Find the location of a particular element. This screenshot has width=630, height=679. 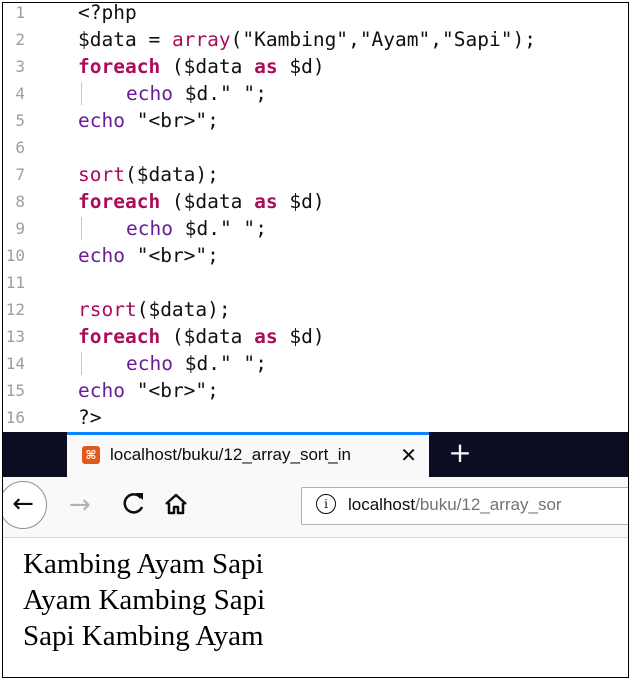

url-bar: i localhost/buku/12_array_sor is located at coordinates (464, 506).